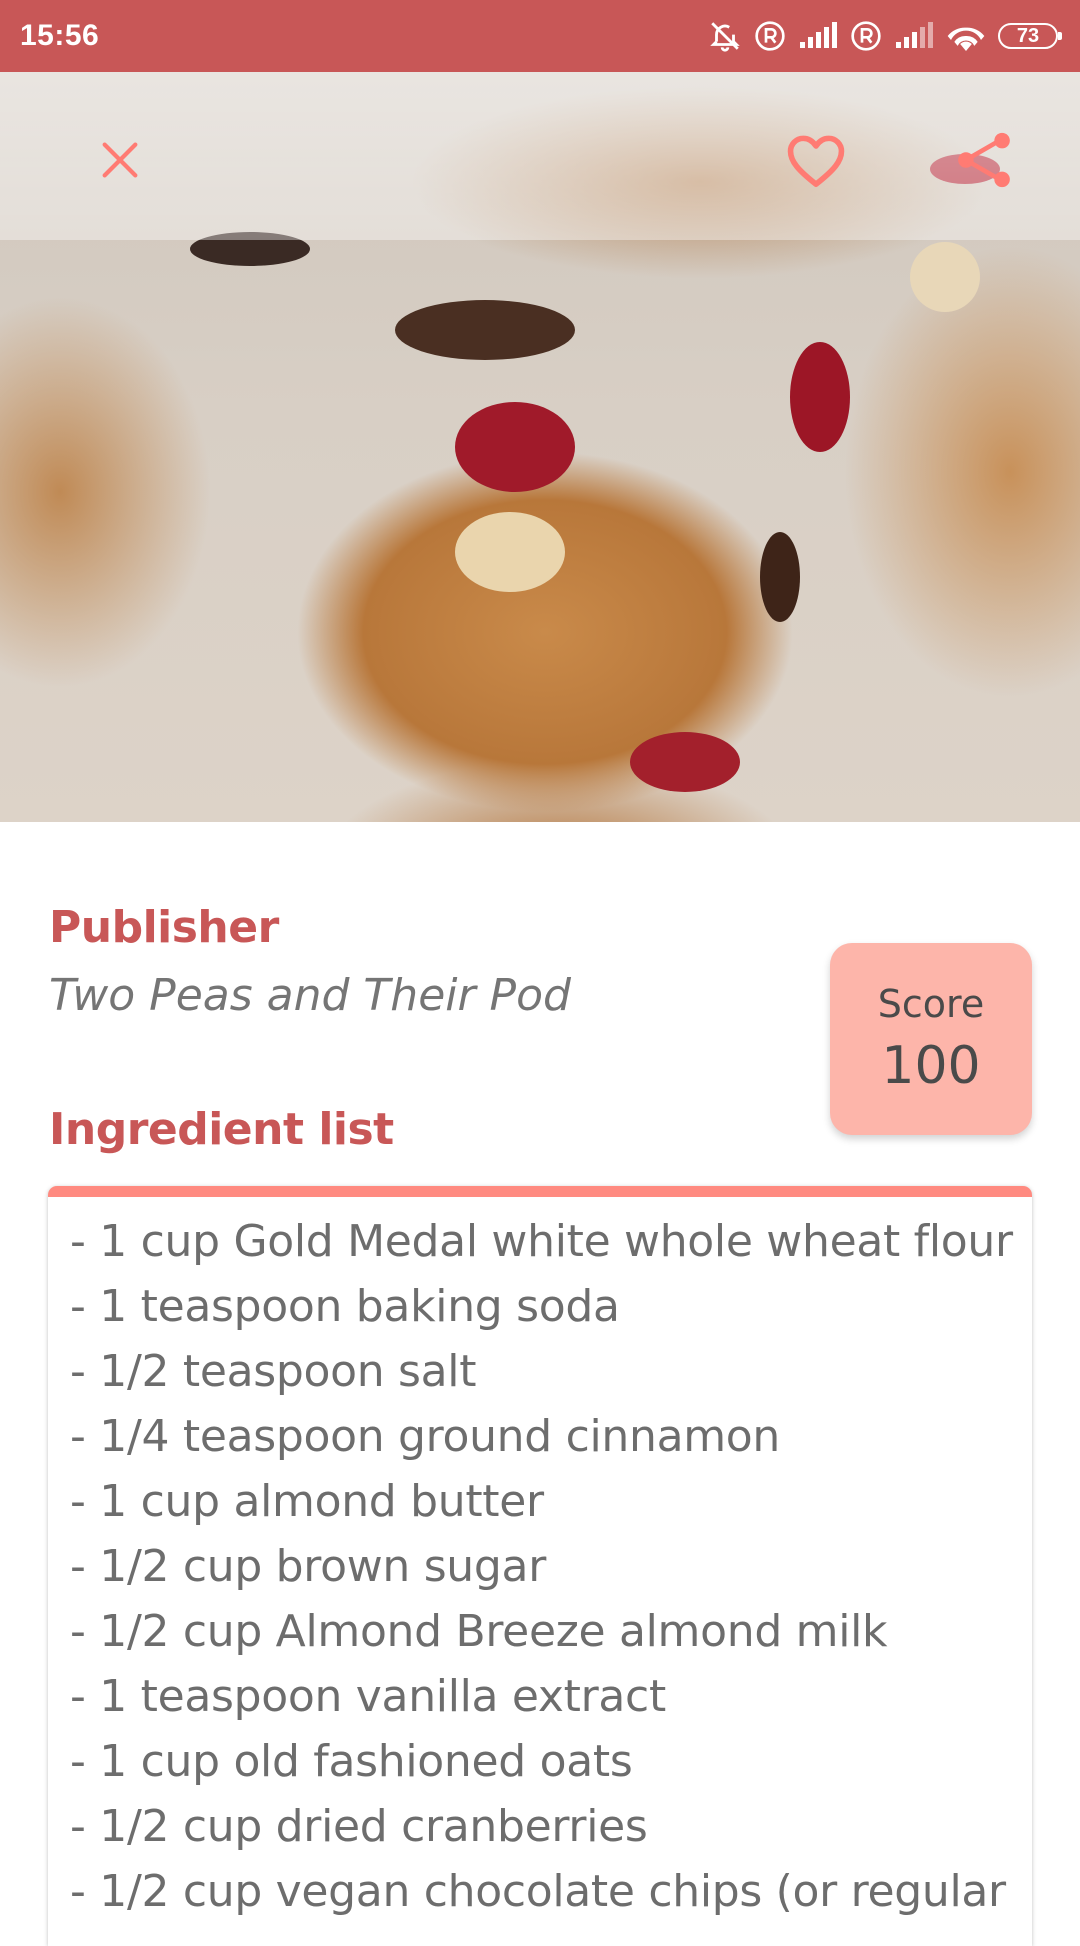  What do you see at coordinates (368, 1696) in the screenshot?
I see `list-item: - 1 teaspoon vanilla extract` at bounding box center [368, 1696].